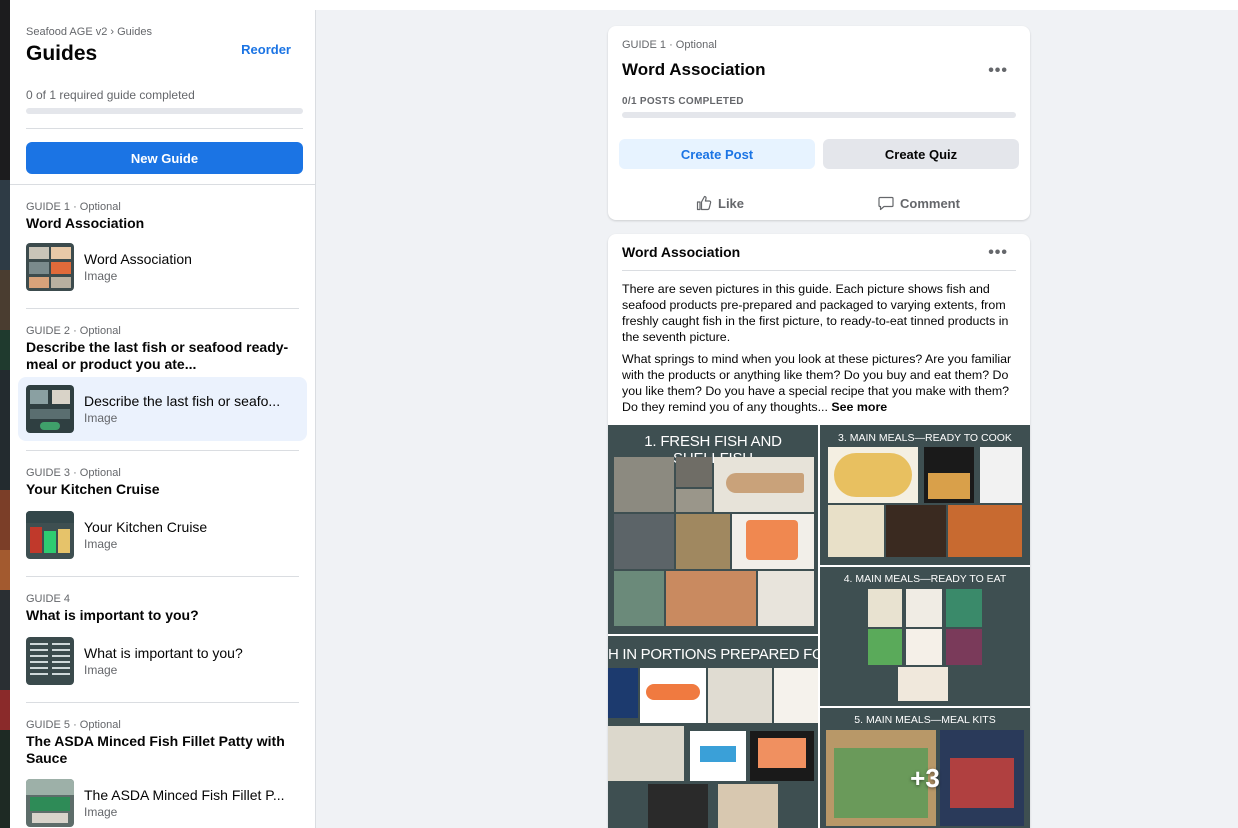  Describe the element at coordinates (162, 223) in the screenshot. I see `guide-title: Word Association` at that location.